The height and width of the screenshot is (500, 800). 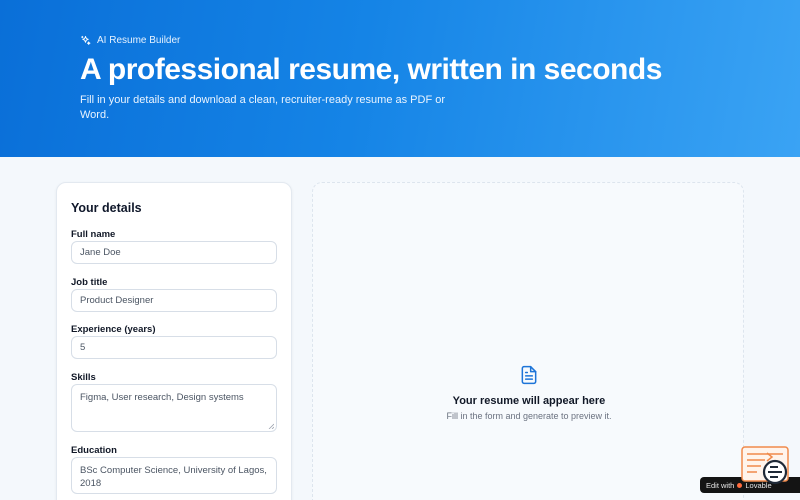 I want to click on preview-title: Your resume will appear here, so click(x=529, y=401).